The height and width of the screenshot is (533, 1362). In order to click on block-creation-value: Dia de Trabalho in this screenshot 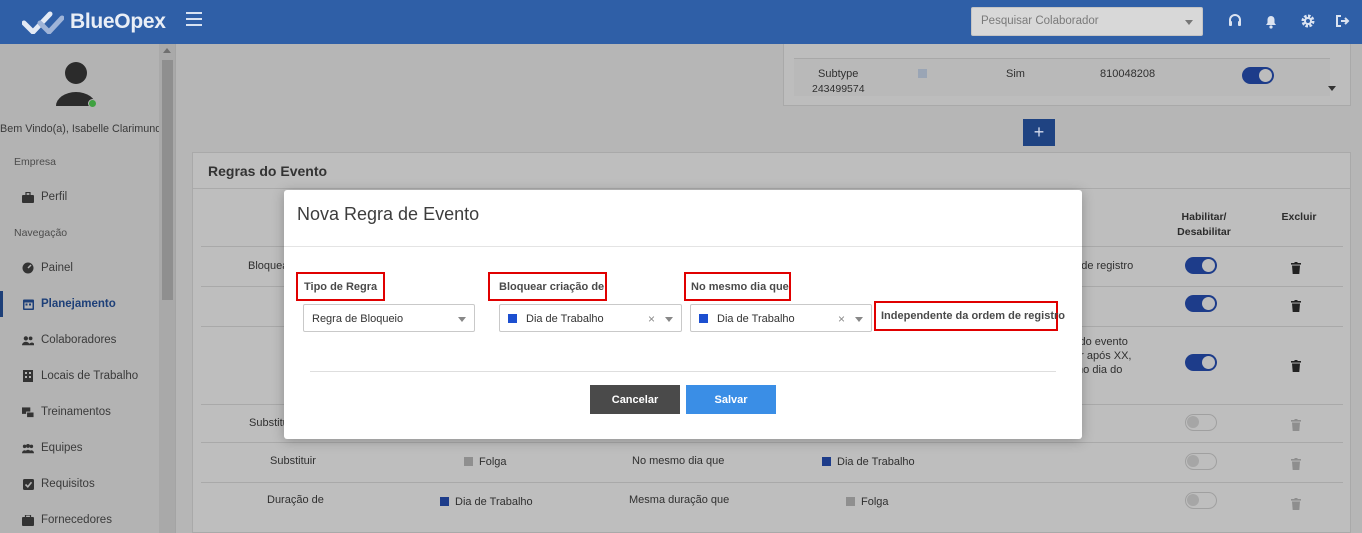, I will do `click(565, 319)`.